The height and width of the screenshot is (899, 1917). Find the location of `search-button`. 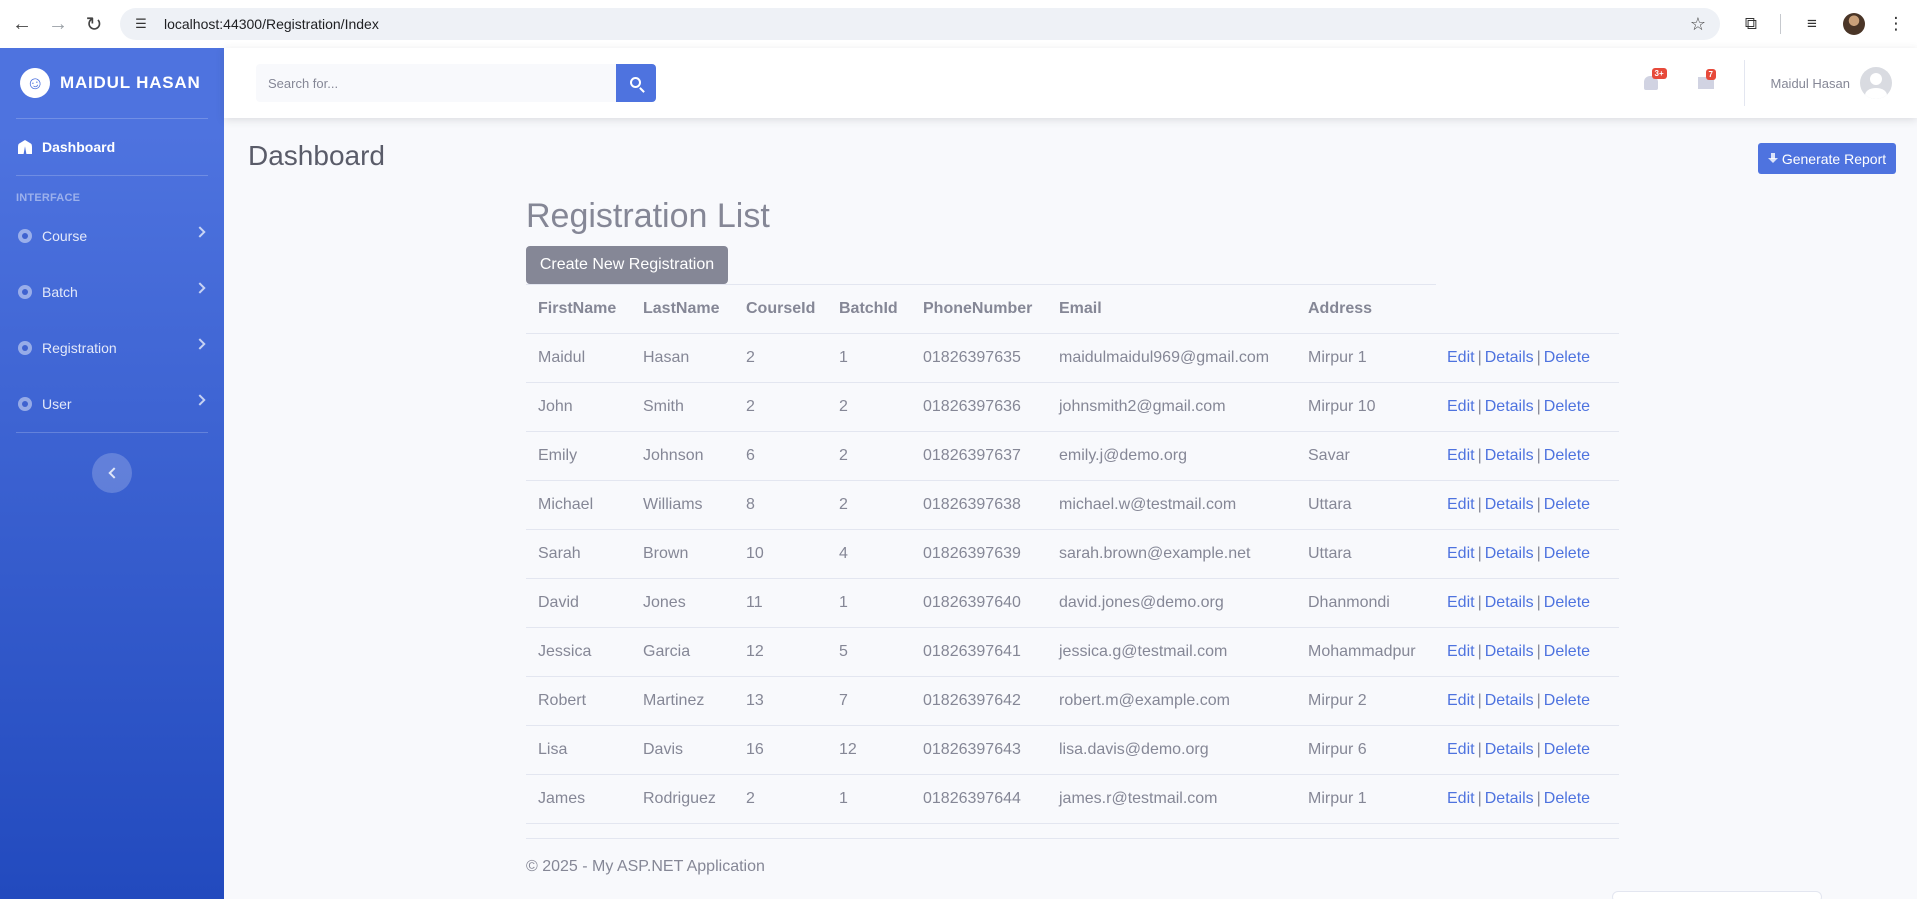

search-button is located at coordinates (636, 83).